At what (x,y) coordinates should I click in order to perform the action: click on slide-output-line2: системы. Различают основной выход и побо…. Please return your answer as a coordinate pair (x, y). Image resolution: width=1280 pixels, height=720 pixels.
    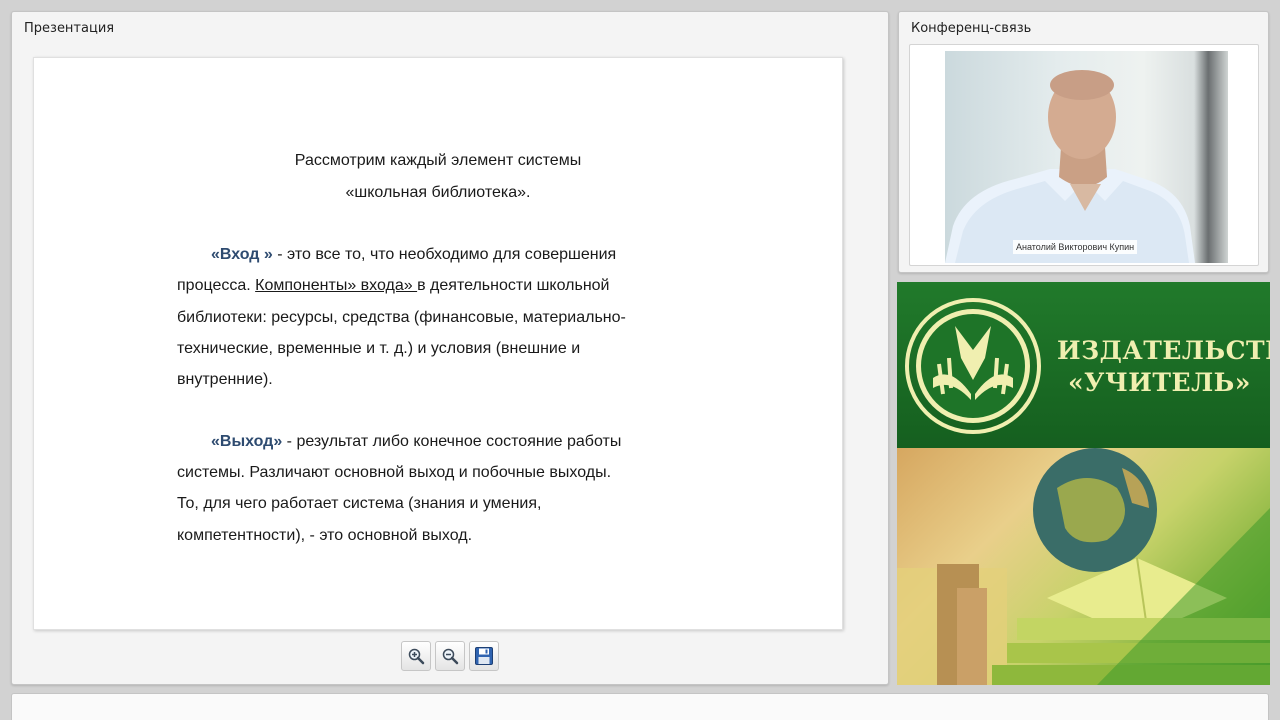
    Looking at the image, I should click on (394, 472).